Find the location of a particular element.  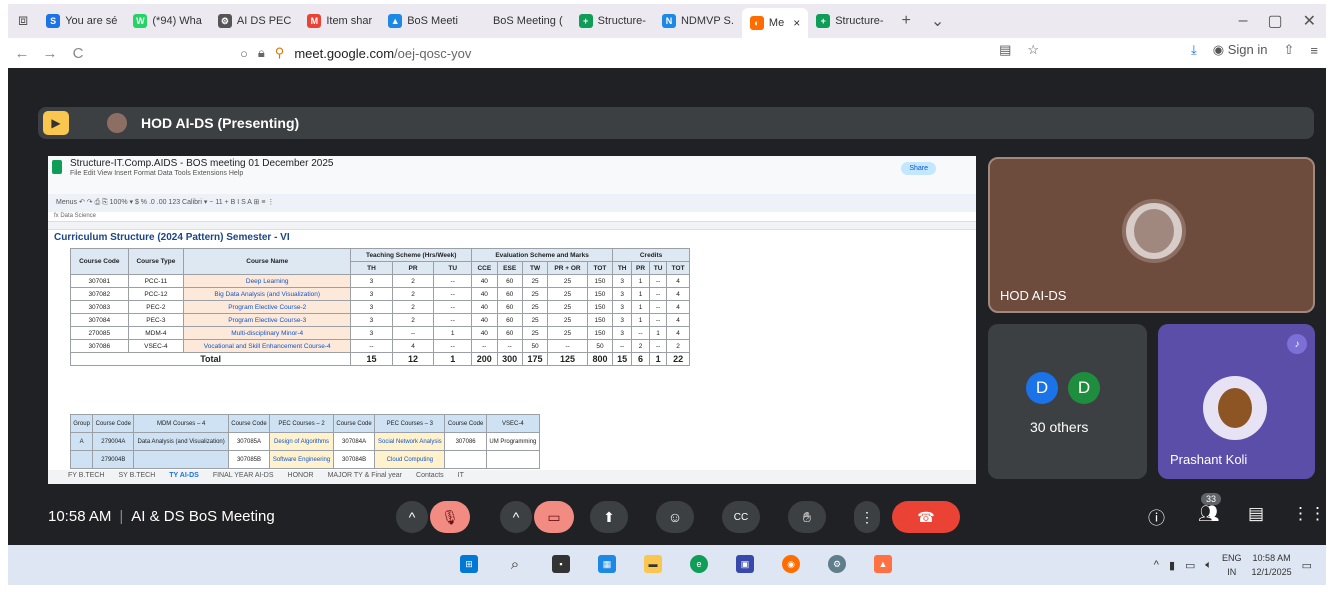

activities-icon: ⋮⋮ is located at coordinates (1309, 514).